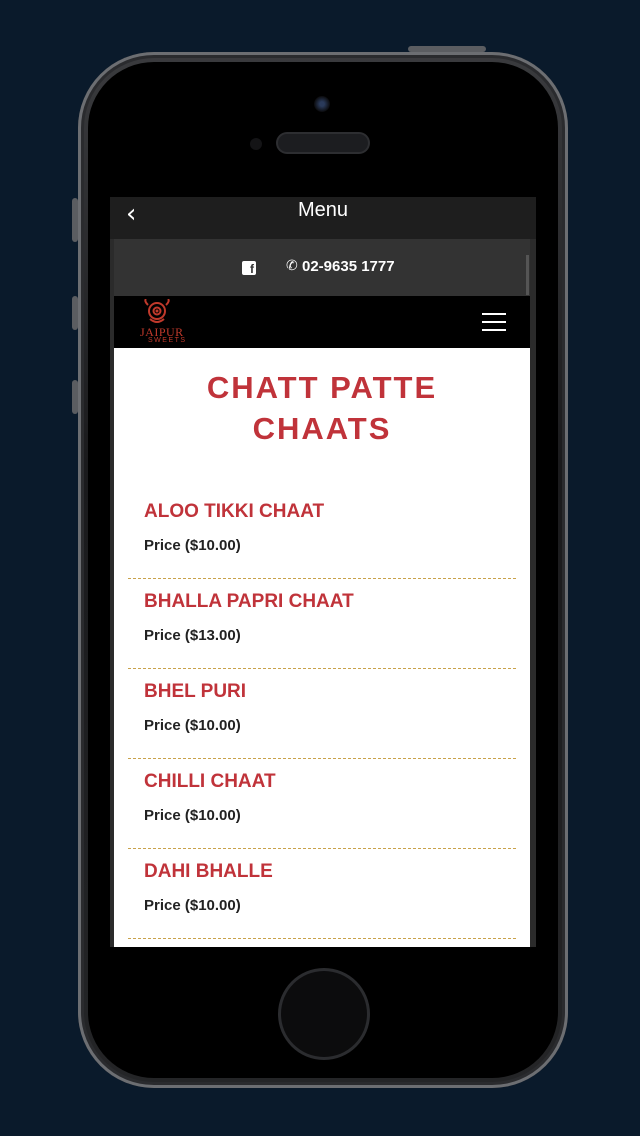 The width and height of the screenshot is (640, 1136). Describe the element at coordinates (208, 871) in the screenshot. I see `menu-item-name: DAHI BHALLE` at that location.